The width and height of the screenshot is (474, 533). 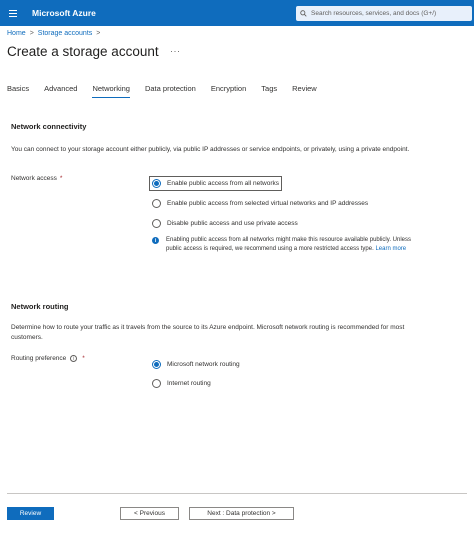 I want to click on radio-label: Enable public access from all networks, so click(x=223, y=183).